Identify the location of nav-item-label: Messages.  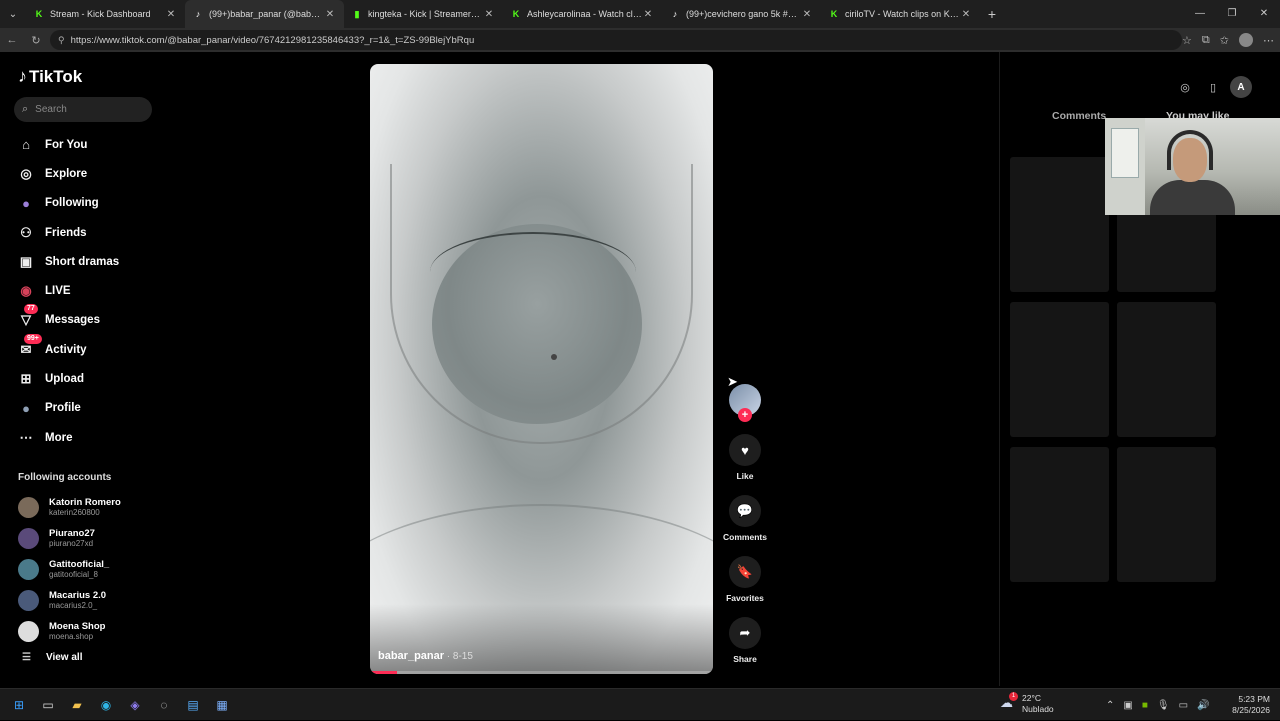
(72, 320).